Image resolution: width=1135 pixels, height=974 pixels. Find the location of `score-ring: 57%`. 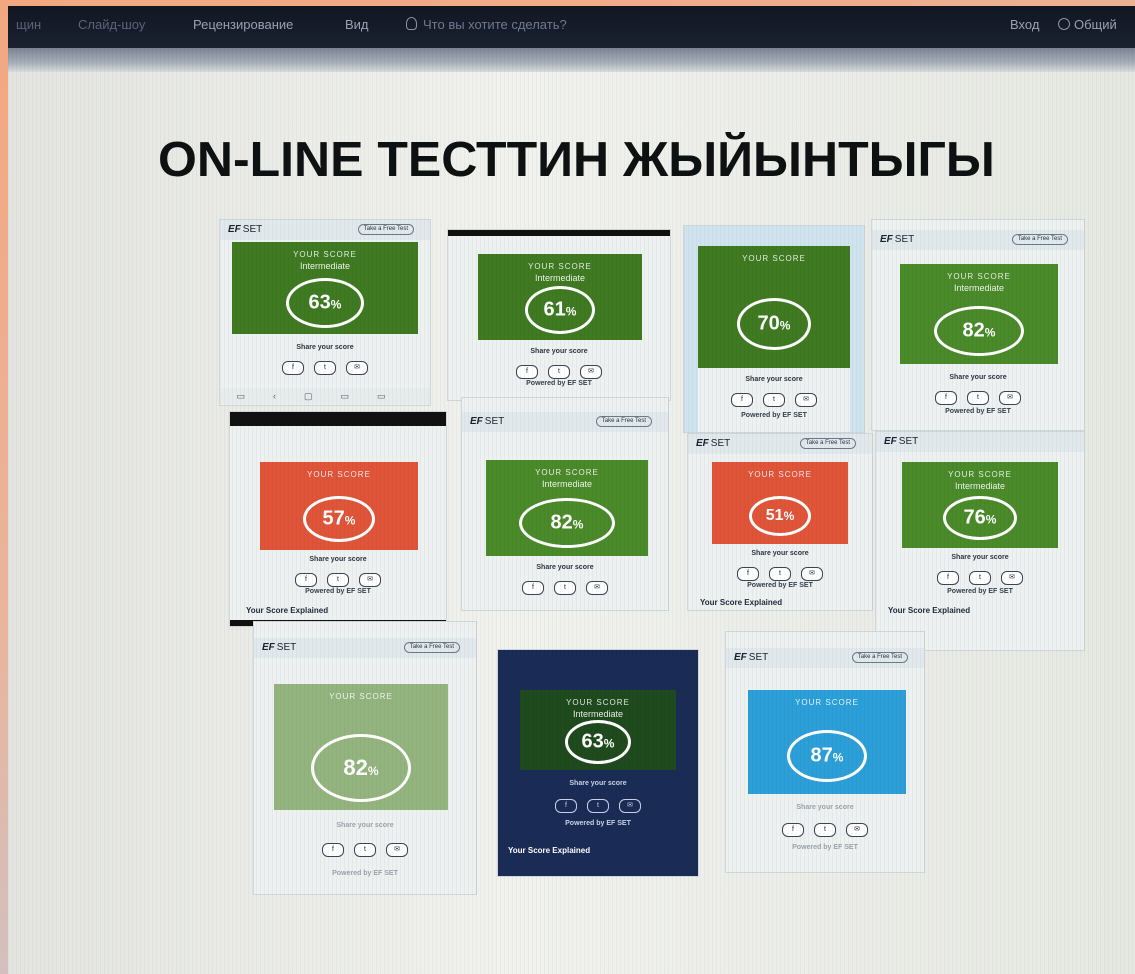

score-ring: 57% is located at coordinates (339, 519).